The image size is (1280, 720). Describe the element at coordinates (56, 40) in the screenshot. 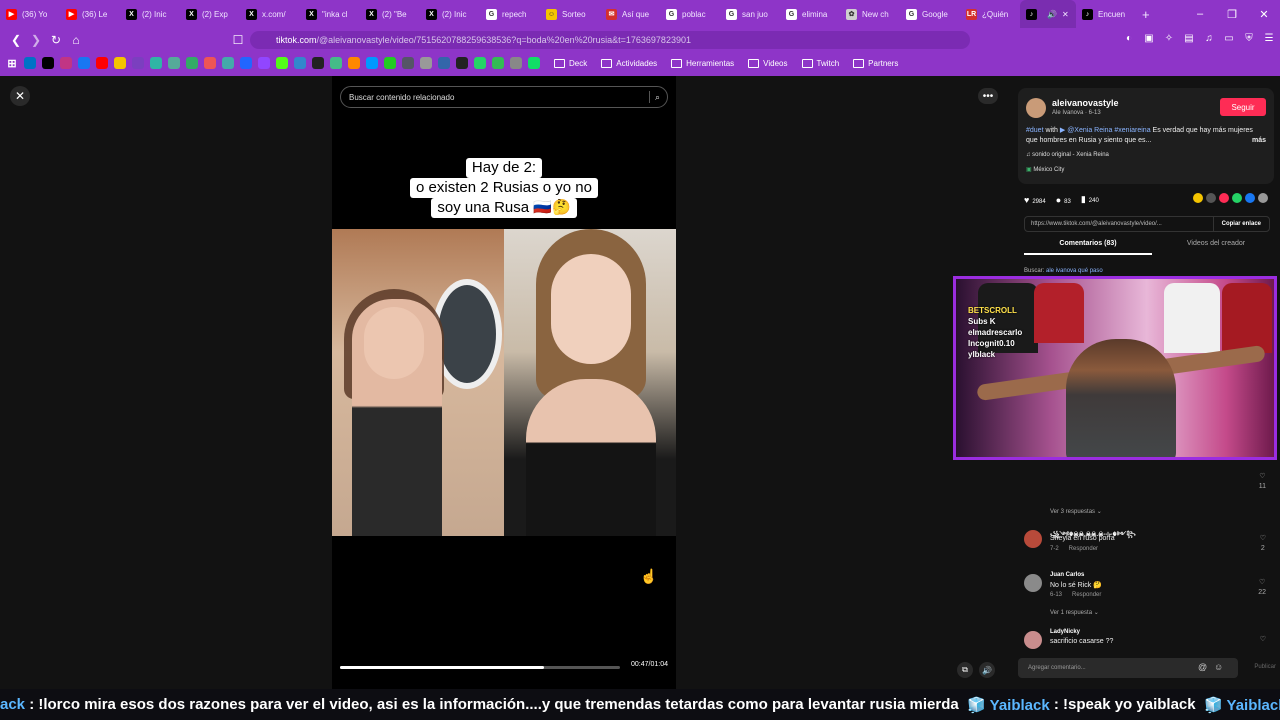

I see `reload-icon: ↻` at that location.